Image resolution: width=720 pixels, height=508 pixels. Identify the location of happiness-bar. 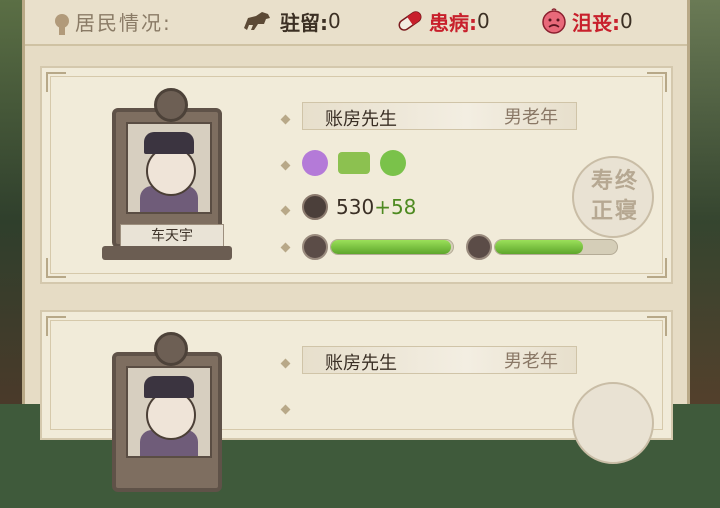
(556, 247).